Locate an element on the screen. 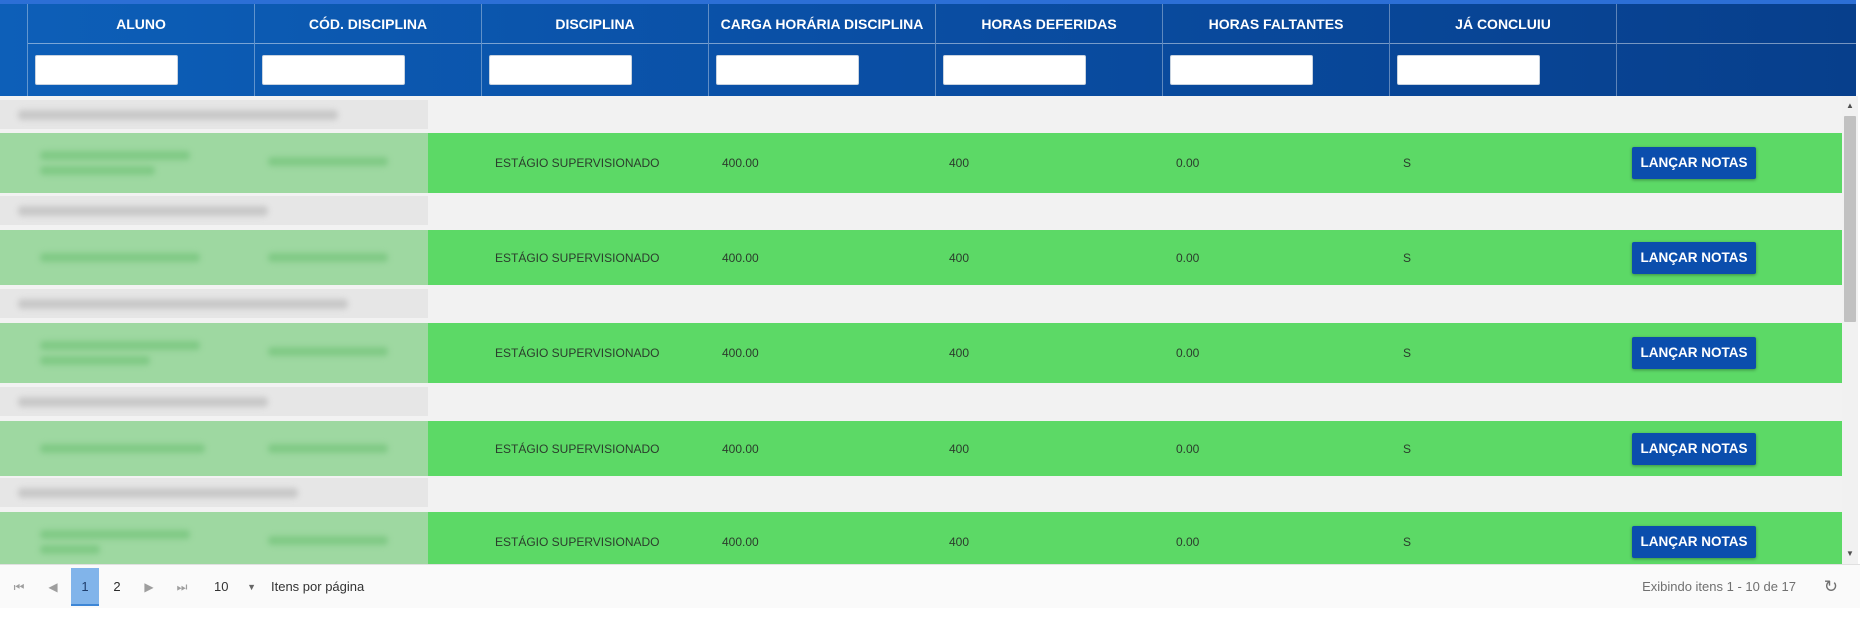 The width and height of the screenshot is (1860, 618). next-page-icon: ▶ is located at coordinates (149, 587).